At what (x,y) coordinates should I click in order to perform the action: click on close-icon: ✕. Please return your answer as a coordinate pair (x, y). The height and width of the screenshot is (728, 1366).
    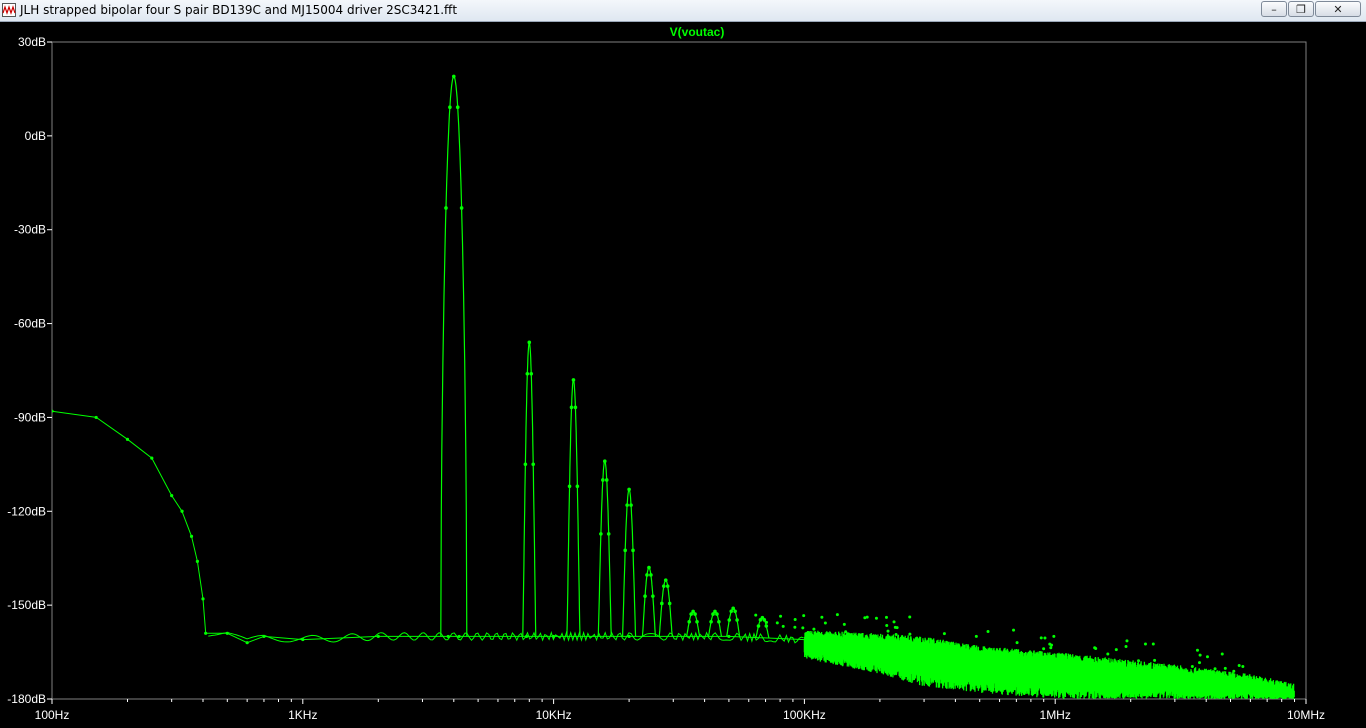
    Looking at the image, I should click on (1338, 9).